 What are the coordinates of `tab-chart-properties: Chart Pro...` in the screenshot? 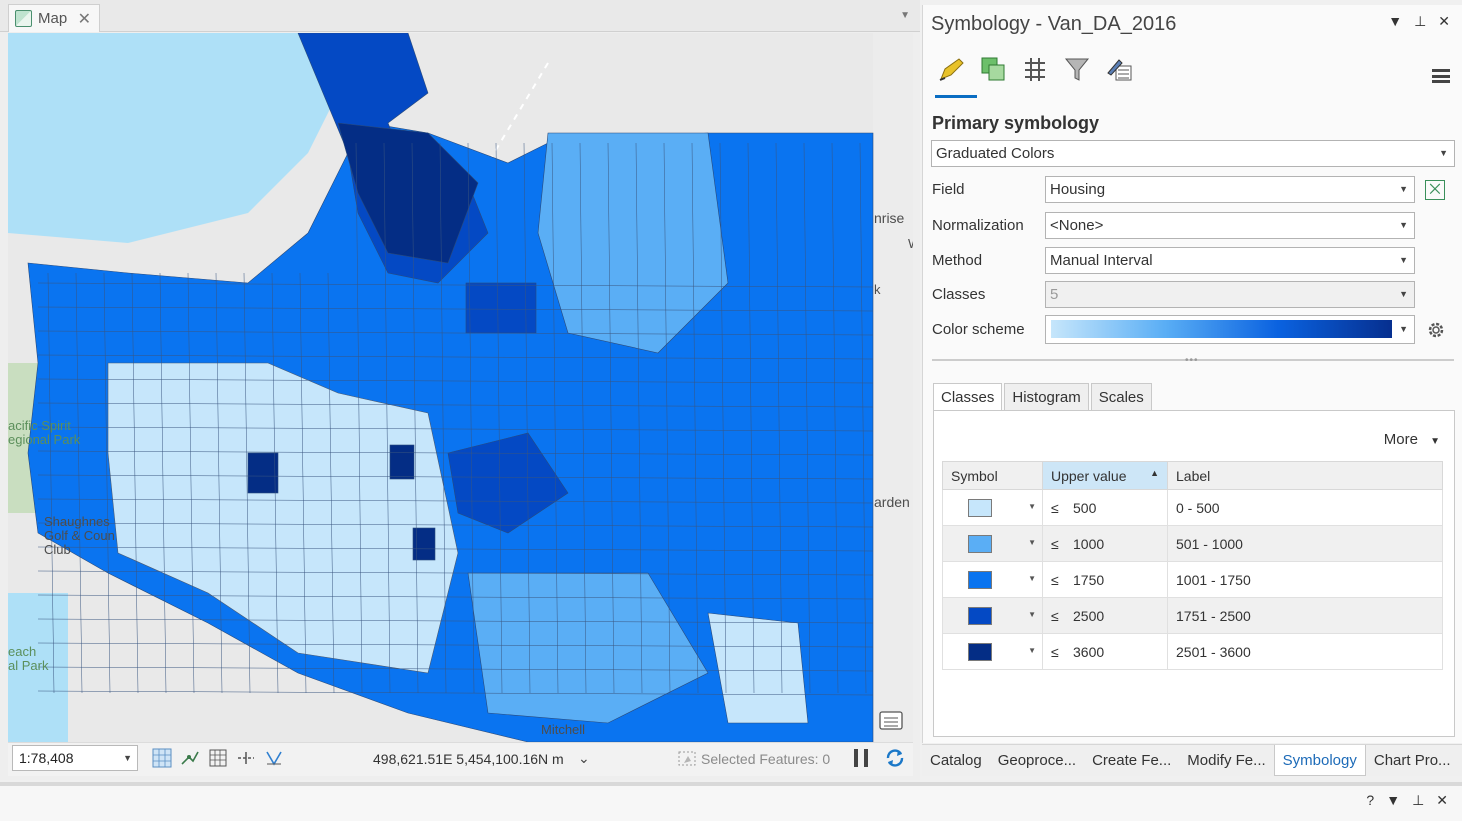 It's located at (1412, 760).